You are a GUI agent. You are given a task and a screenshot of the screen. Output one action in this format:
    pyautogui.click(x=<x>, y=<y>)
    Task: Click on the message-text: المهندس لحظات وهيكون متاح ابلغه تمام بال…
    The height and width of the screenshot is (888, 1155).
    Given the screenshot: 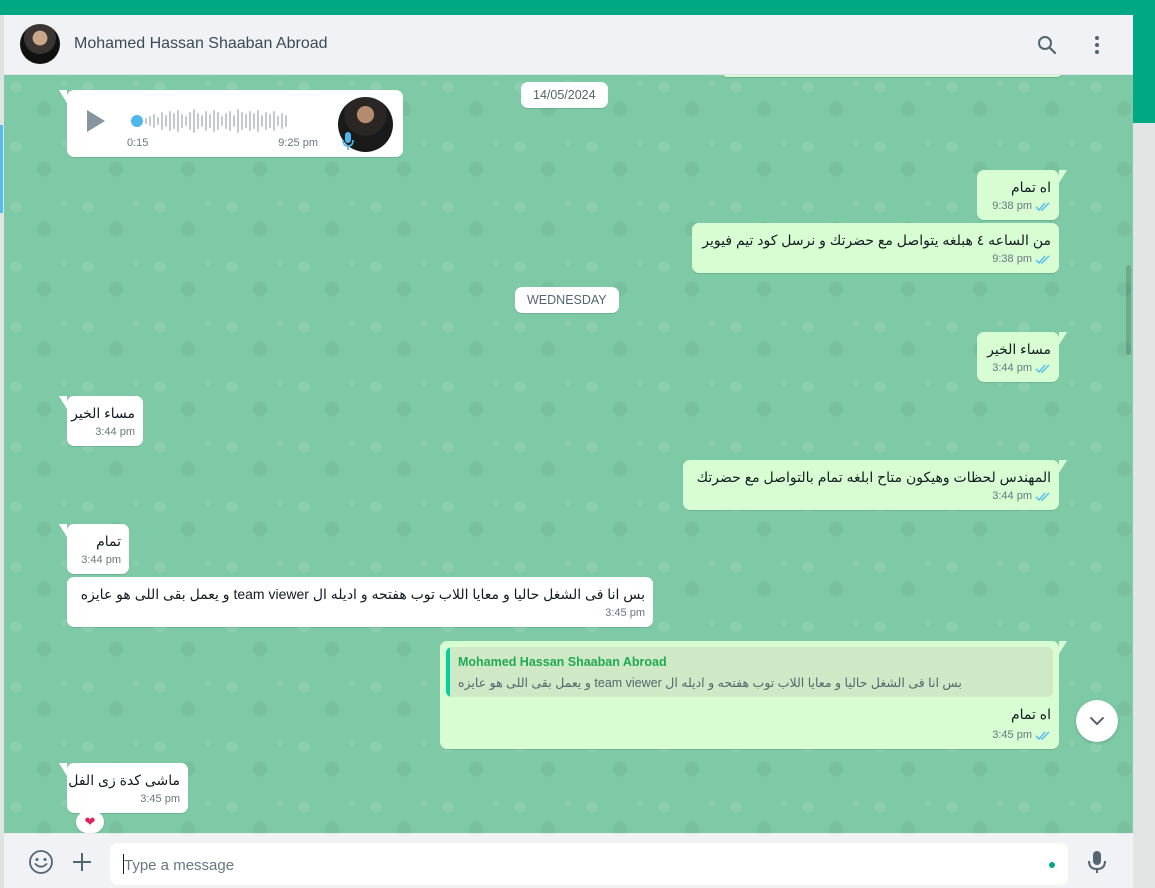 What is the action you would take?
    pyautogui.click(x=873, y=477)
    